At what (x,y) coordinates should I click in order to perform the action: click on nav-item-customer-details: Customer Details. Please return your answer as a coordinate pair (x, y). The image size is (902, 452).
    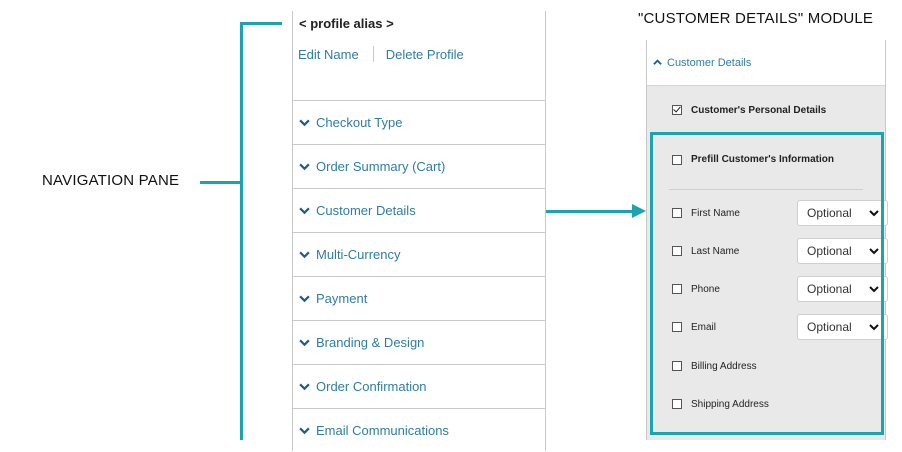
    Looking at the image, I should click on (419, 210).